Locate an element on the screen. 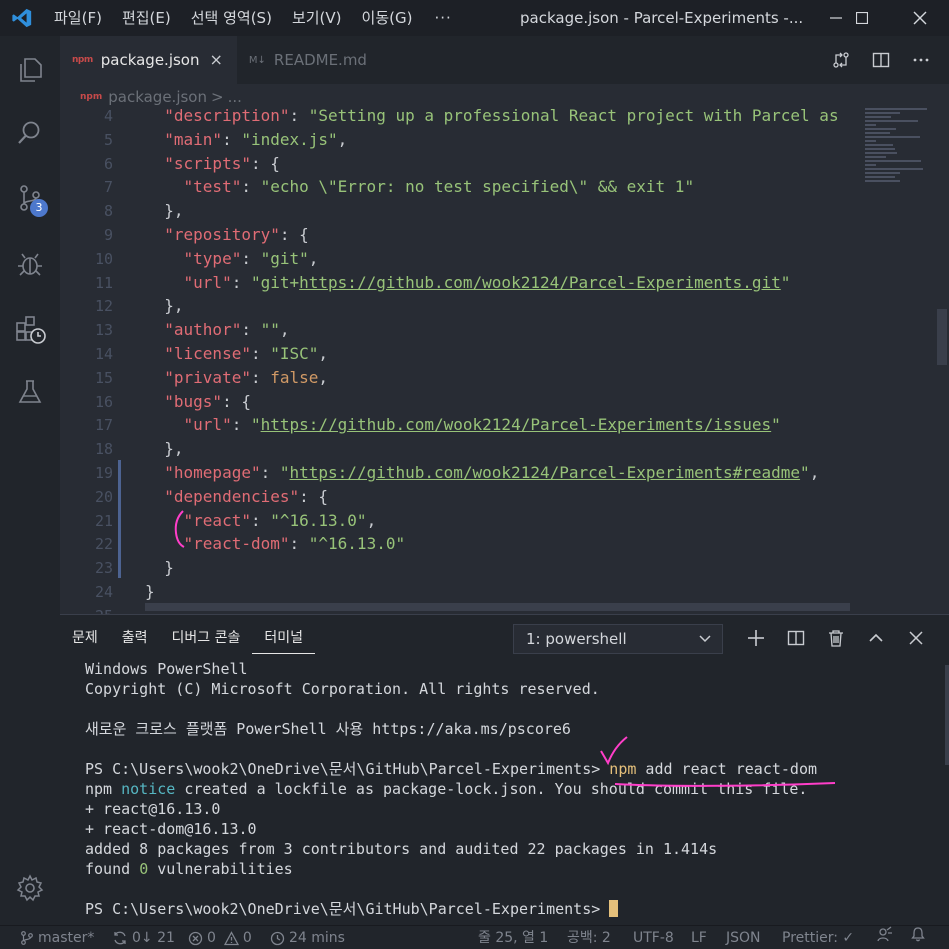 This screenshot has width=949, height=949. error-count: 0 is located at coordinates (211, 938).